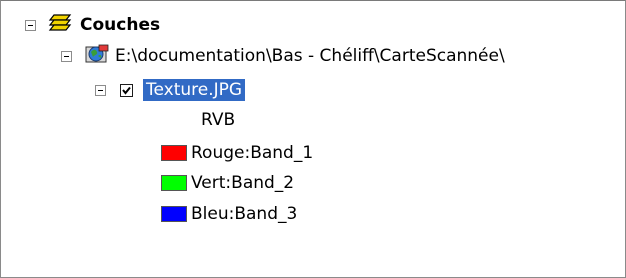  I want to click on band-label: Rouge:Band_1, so click(252, 153).